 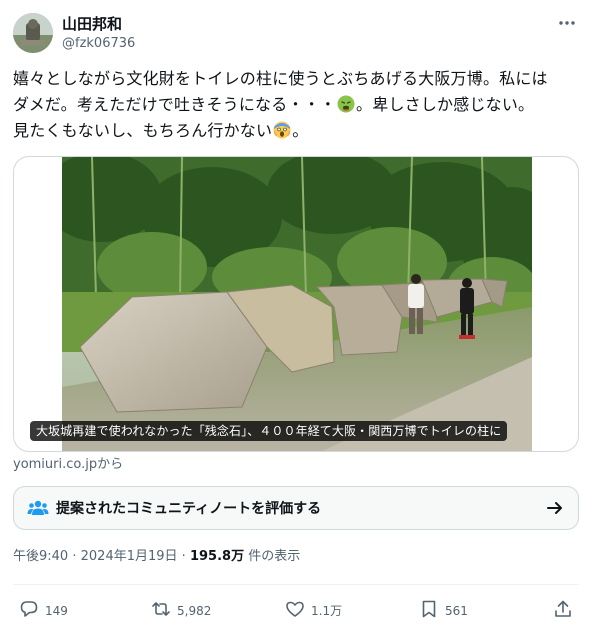 I want to click on tweet-text-line: 。卑しさしか感じない。, so click(x=445, y=104).